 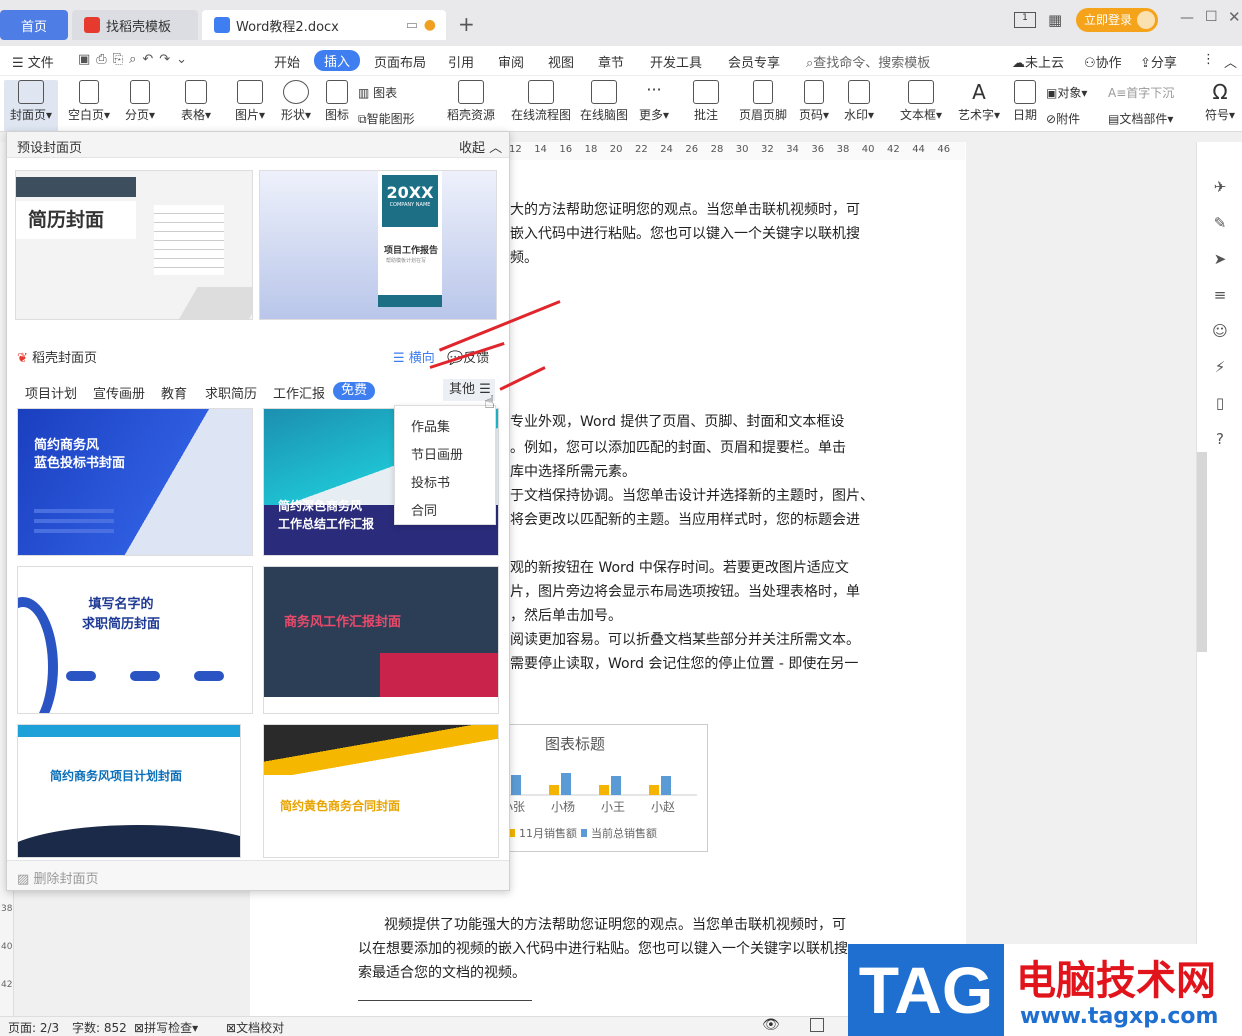 What do you see at coordinates (480, 146) in the screenshot?
I see `collapse-button: 收起 ︿` at bounding box center [480, 146].